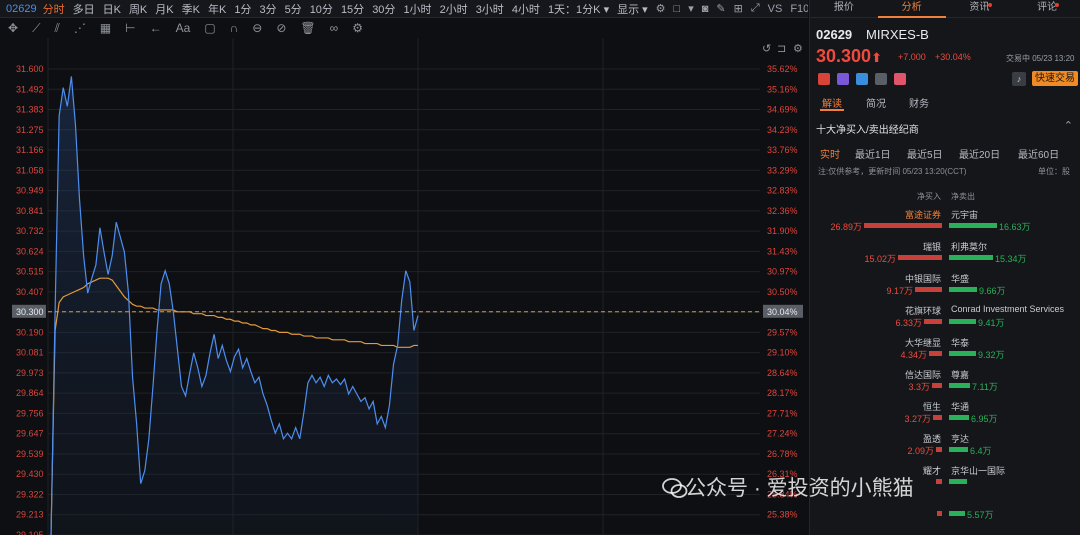  I want to click on timeframe-tab: 3分, so click(267, 9).